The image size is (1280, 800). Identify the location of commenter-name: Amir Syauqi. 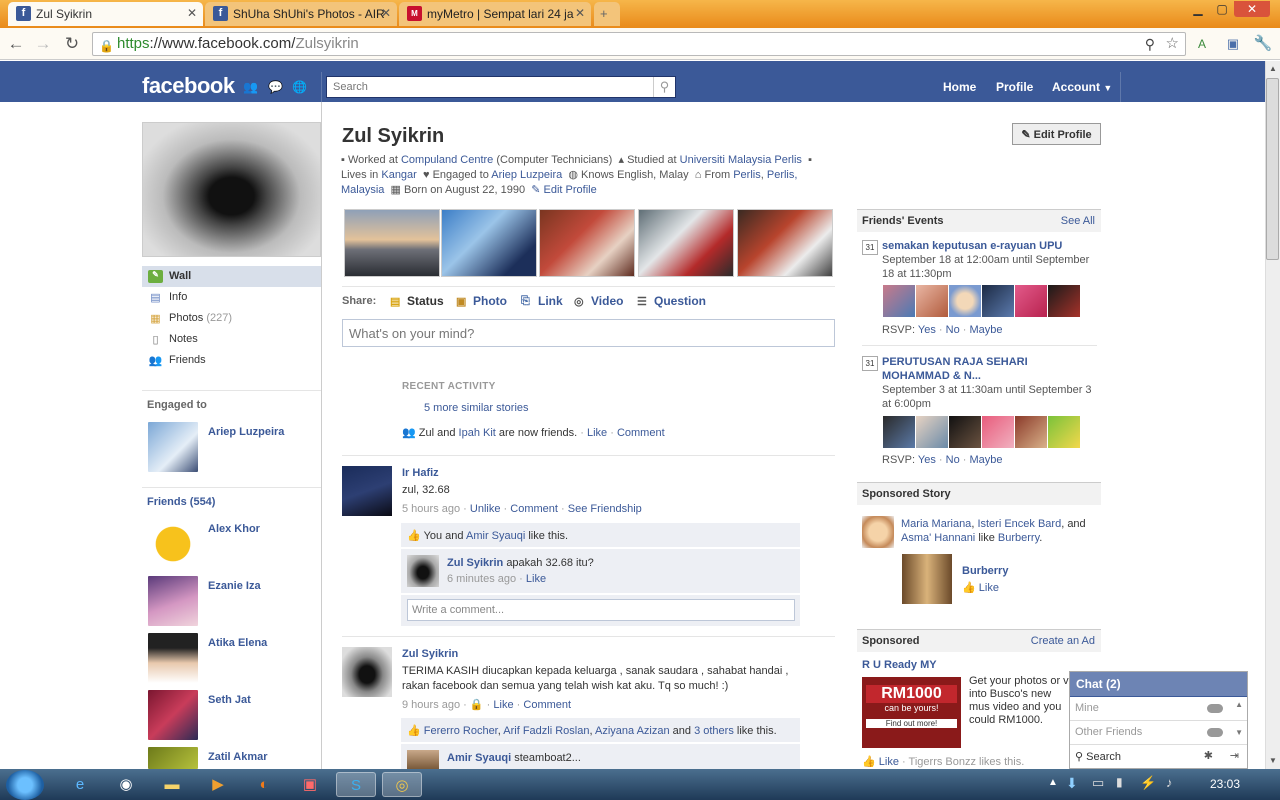
(479, 758).